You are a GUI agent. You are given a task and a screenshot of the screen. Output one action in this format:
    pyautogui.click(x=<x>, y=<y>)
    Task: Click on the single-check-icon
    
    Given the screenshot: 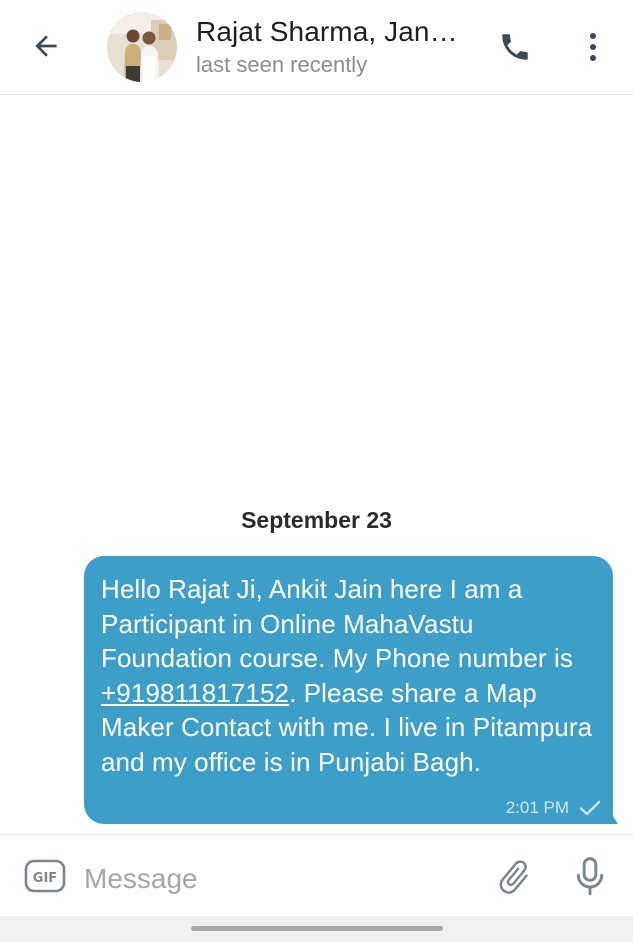 What is the action you would take?
    pyautogui.click(x=590, y=808)
    